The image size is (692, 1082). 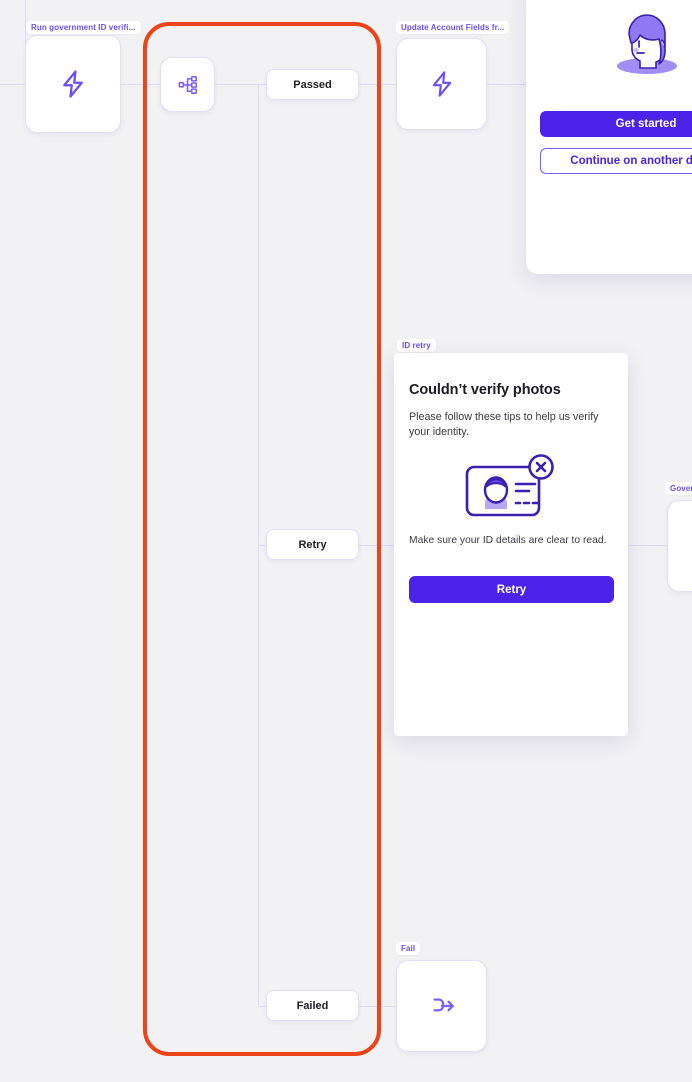 What do you see at coordinates (511, 490) in the screenshot?
I see `id-card-error-icon` at bounding box center [511, 490].